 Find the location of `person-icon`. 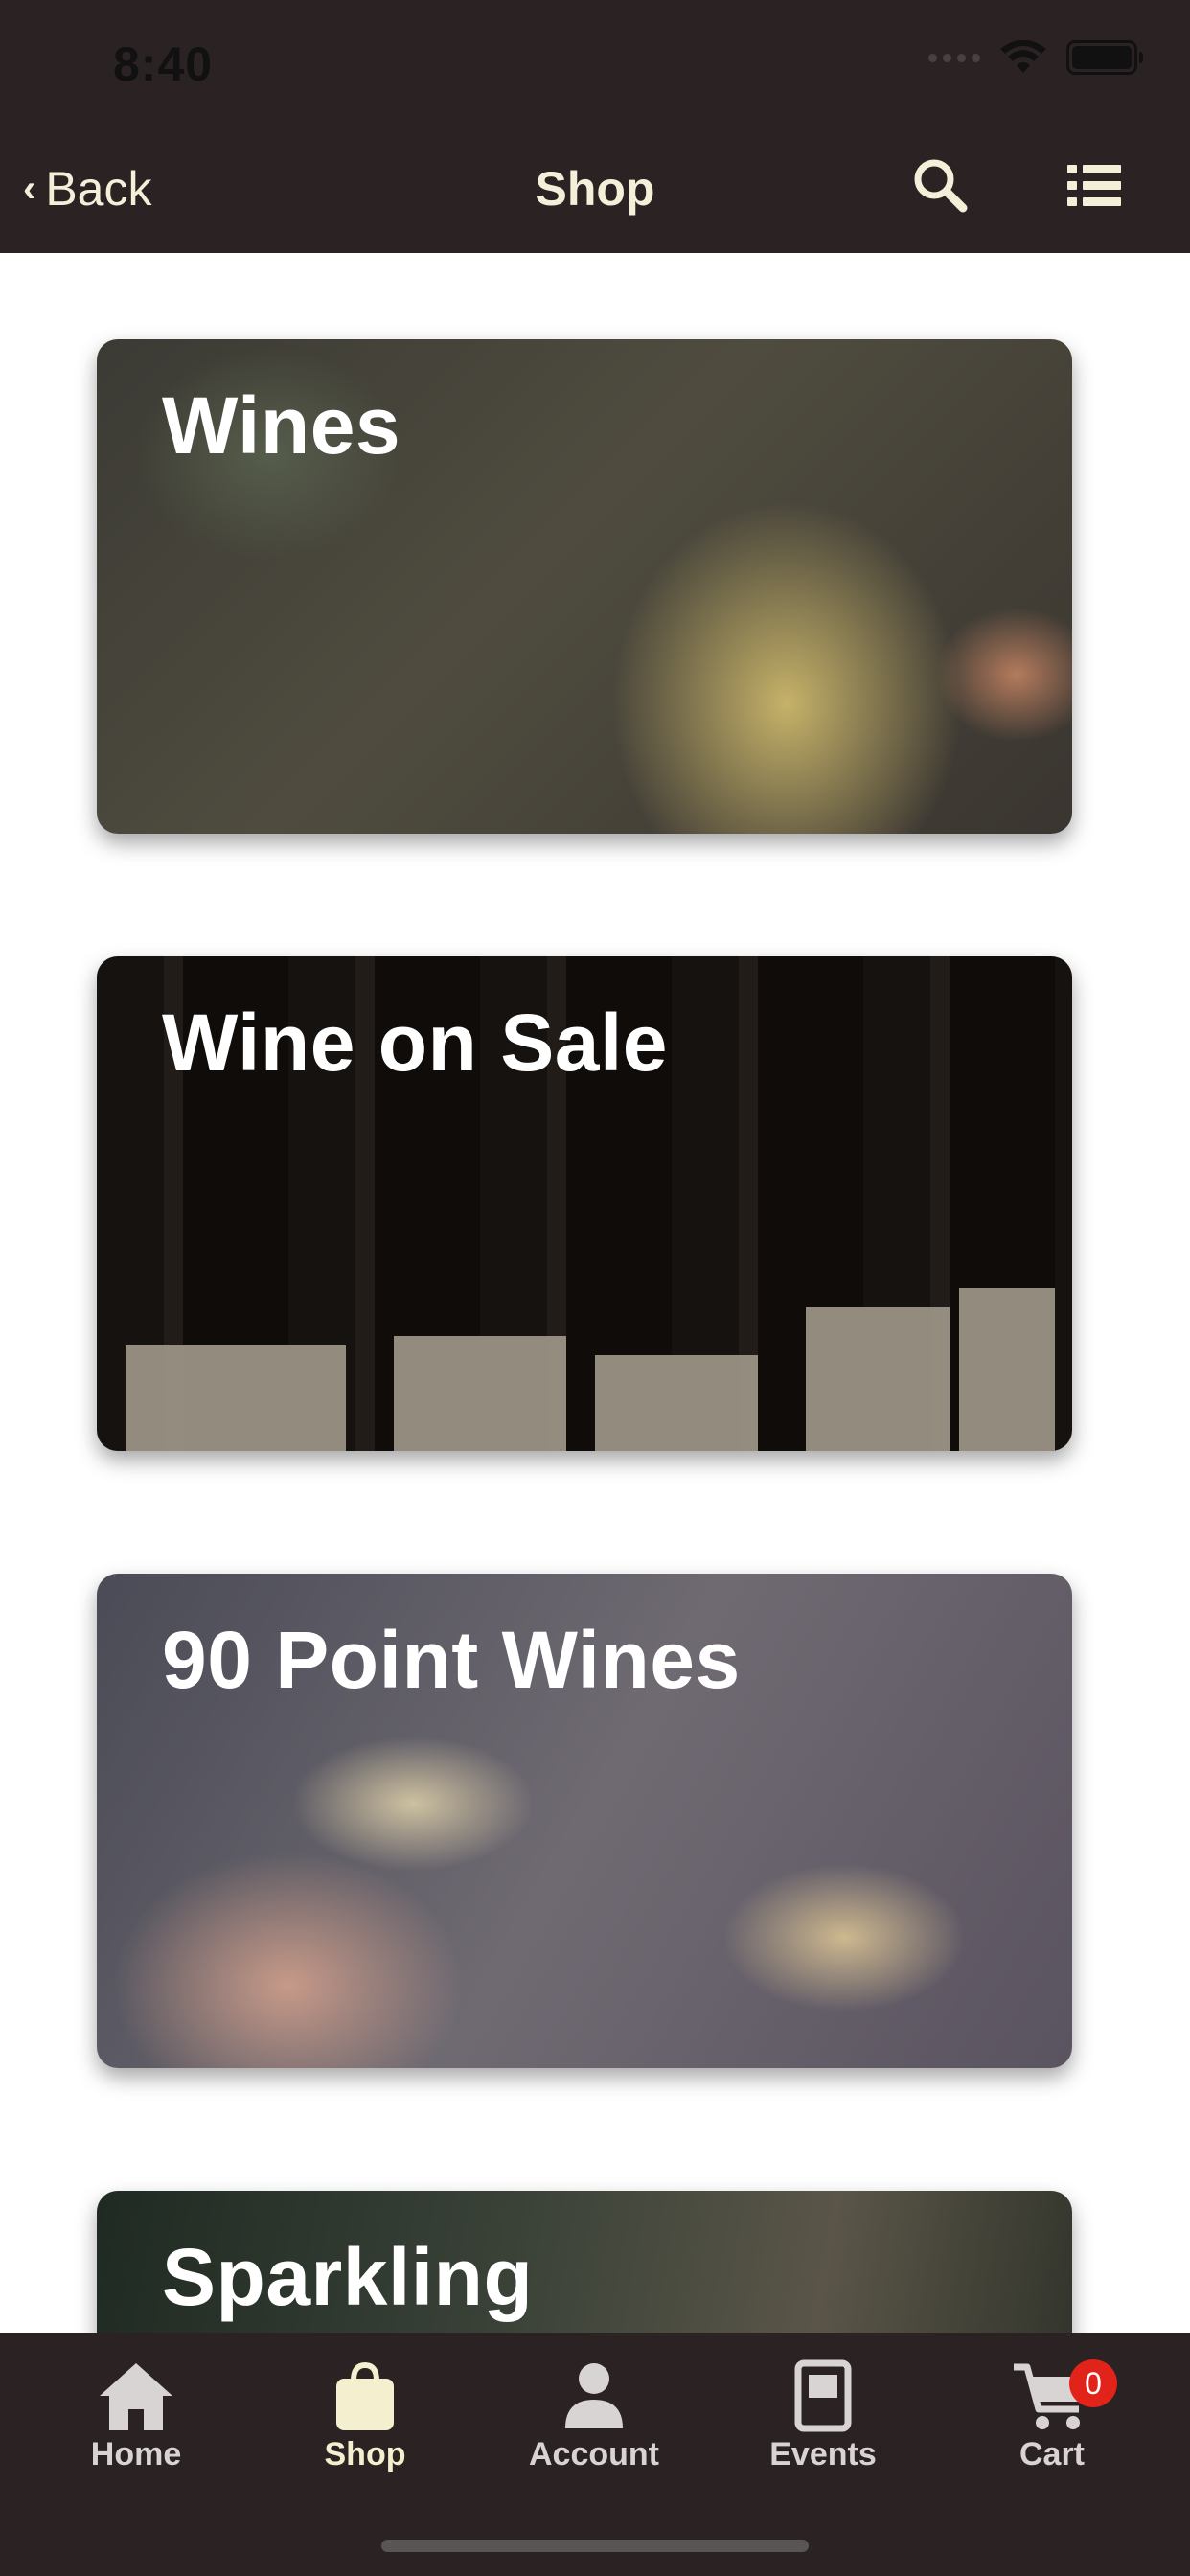

person-icon is located at coordinates (594, 2395).